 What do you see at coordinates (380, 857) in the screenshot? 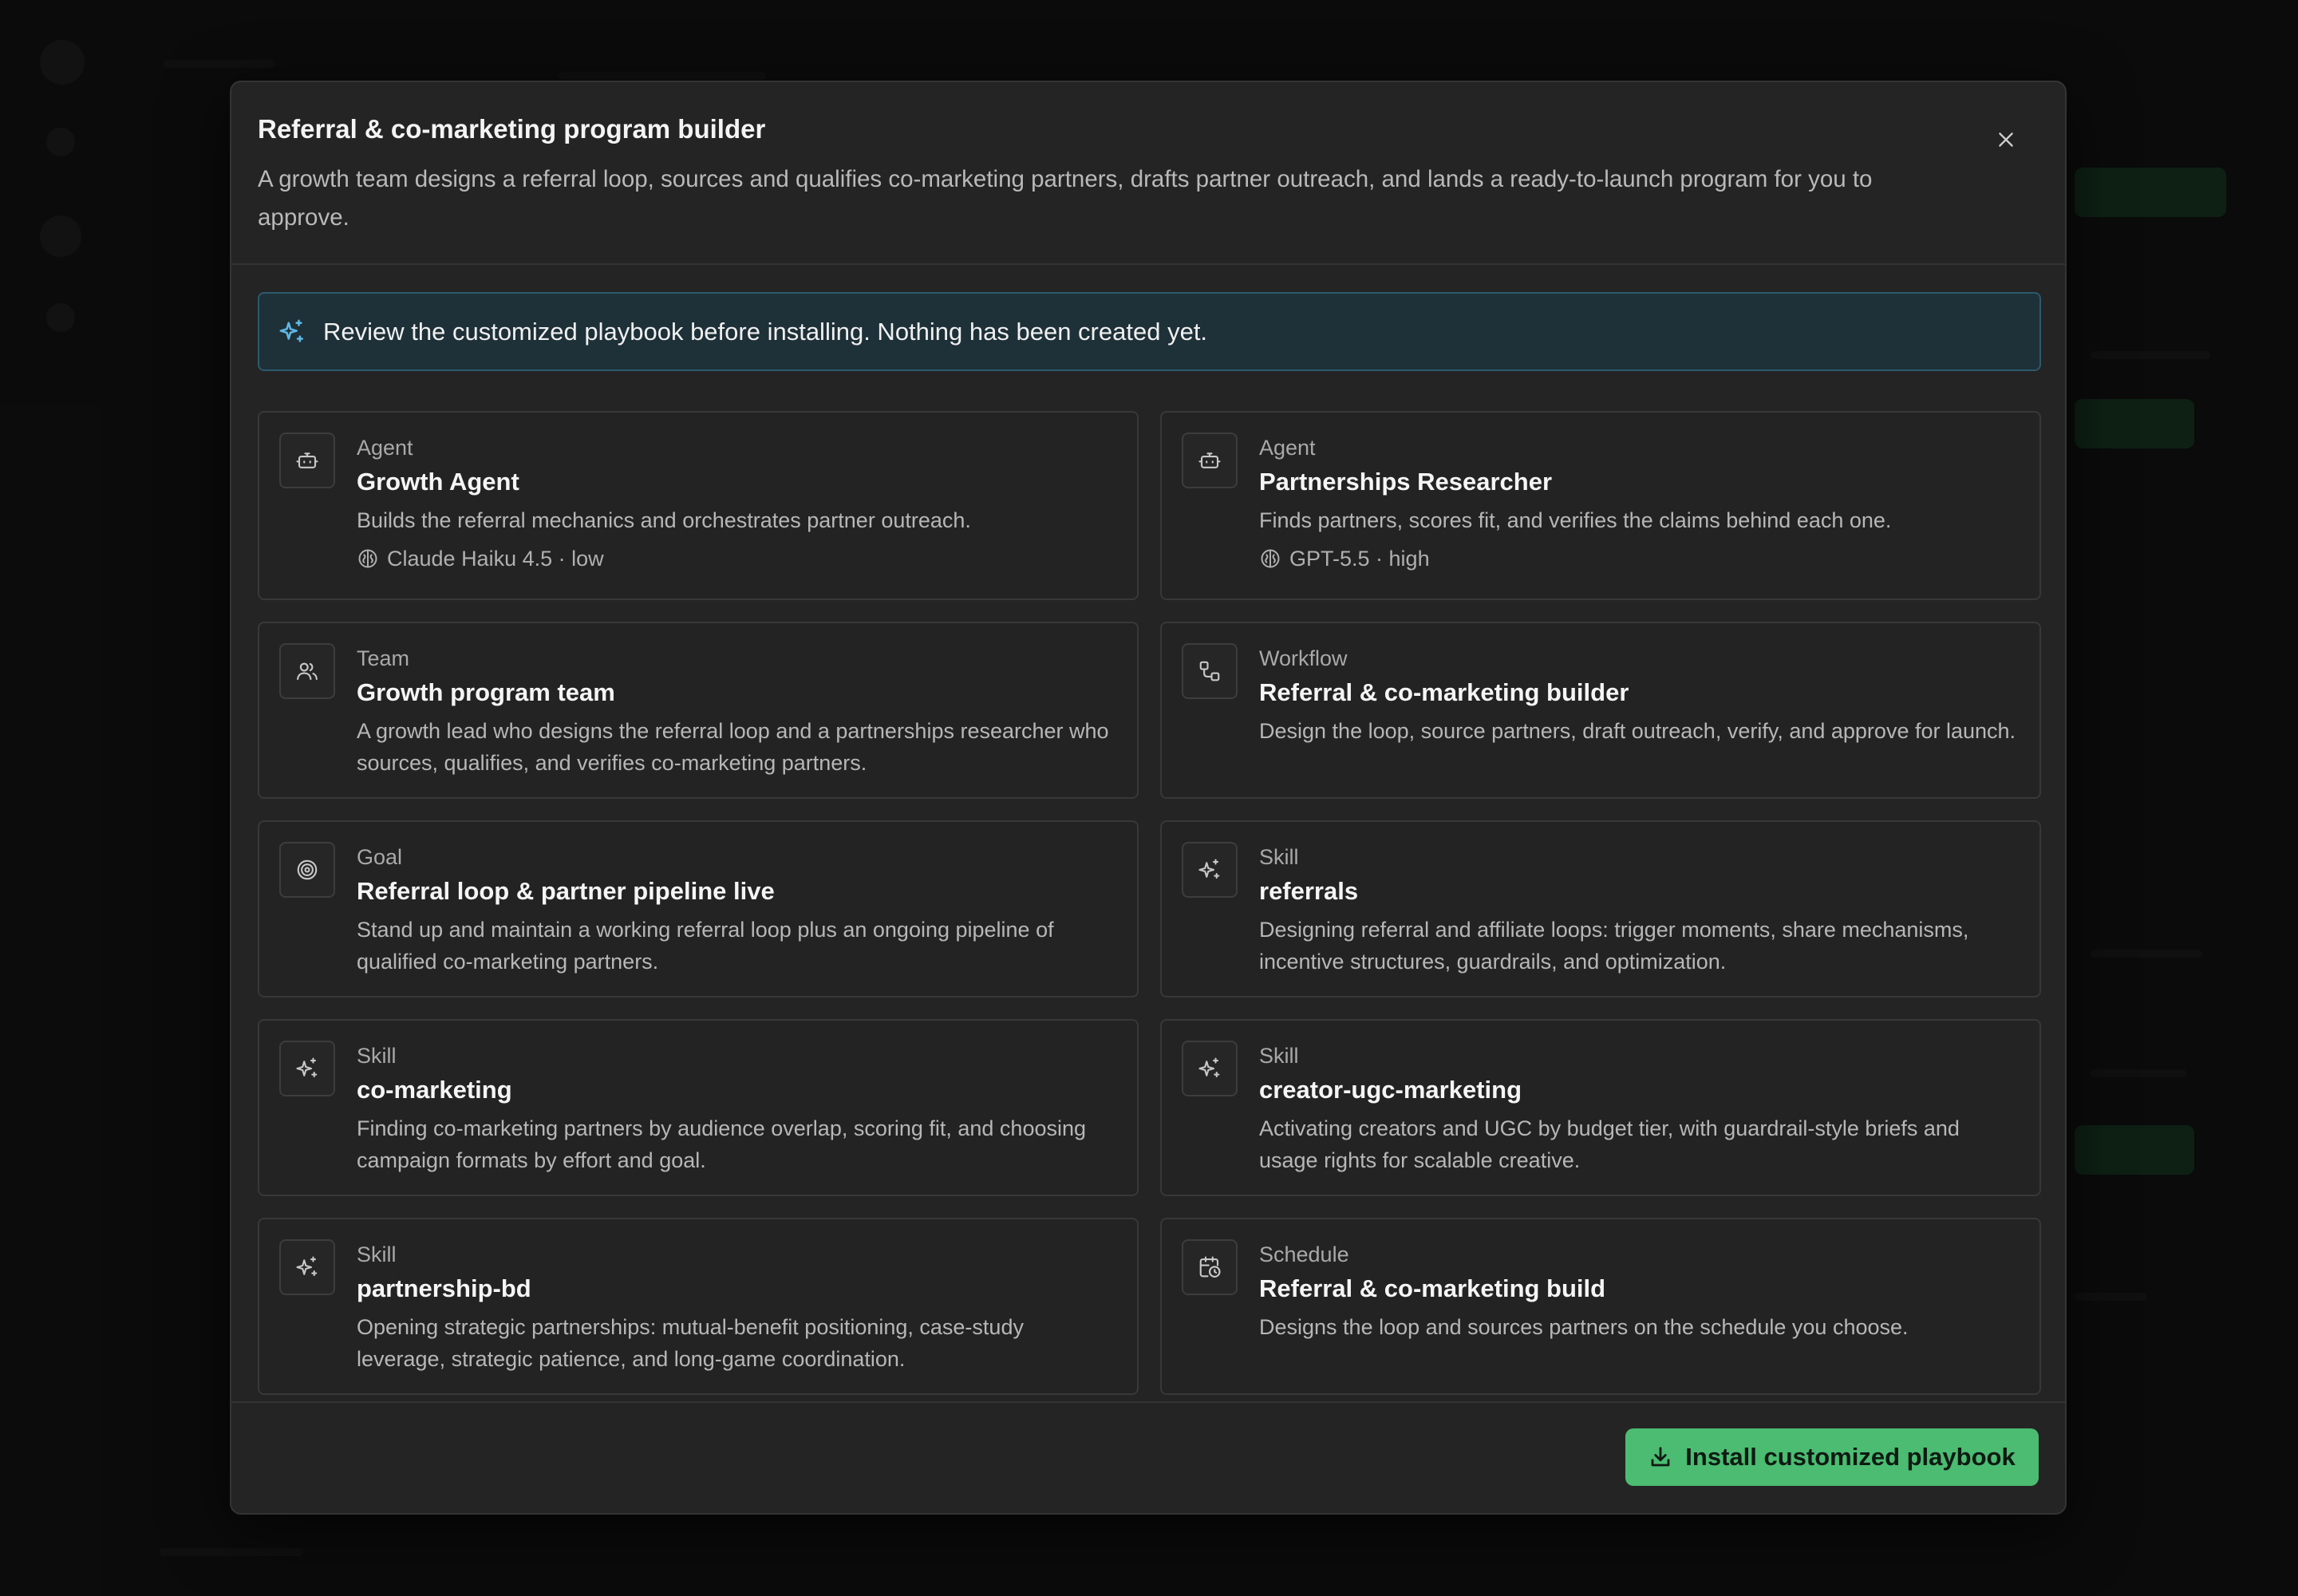
I see `item-kind: Goal` at bounding box center [380, 857].